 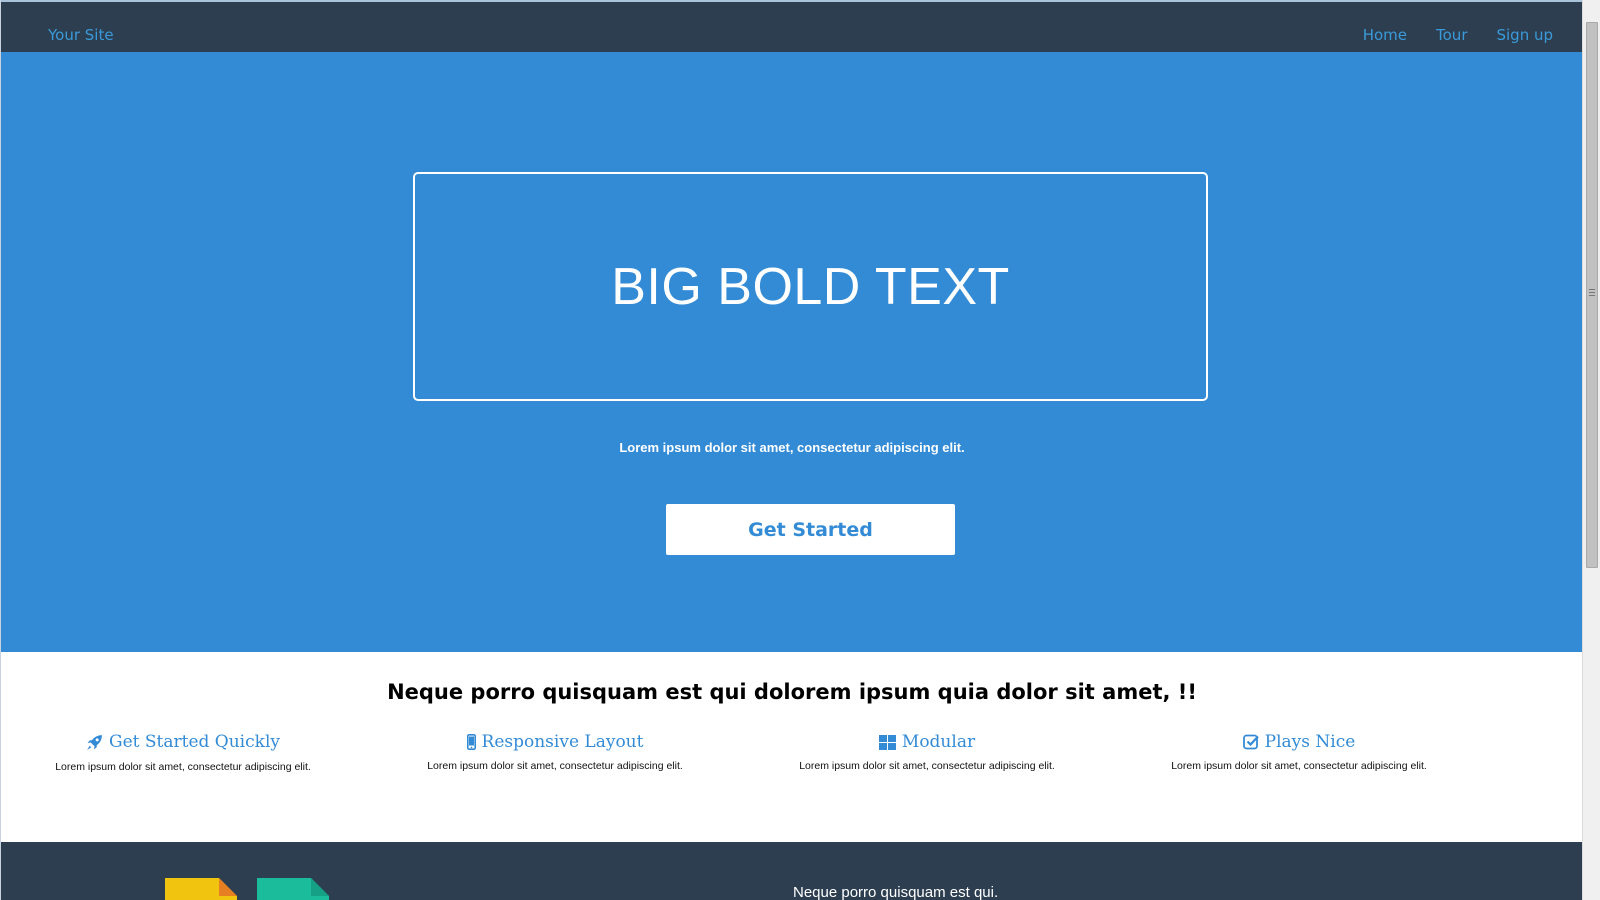 I want to click on feature-title: Plays Nice, so click(x=1299, y=742).